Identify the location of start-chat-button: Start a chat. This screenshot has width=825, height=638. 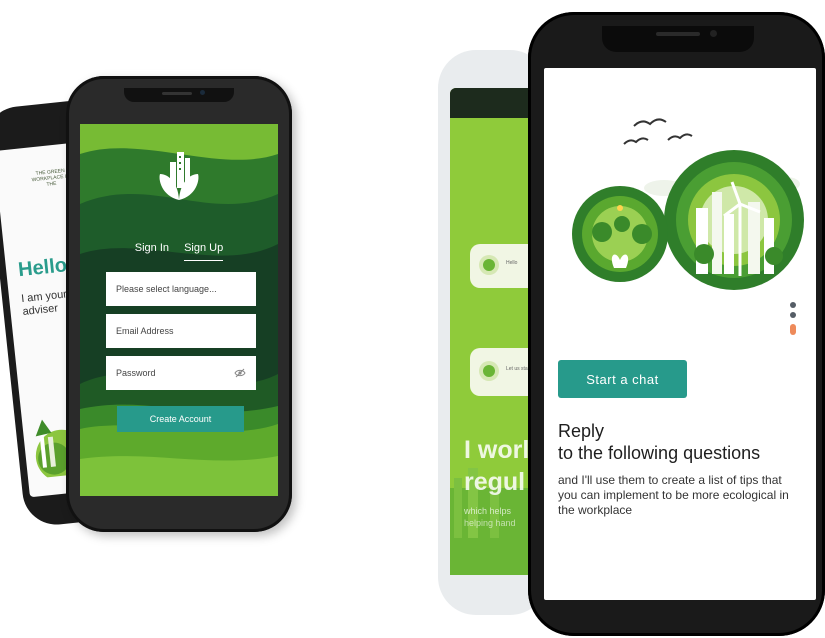
(622, 379).